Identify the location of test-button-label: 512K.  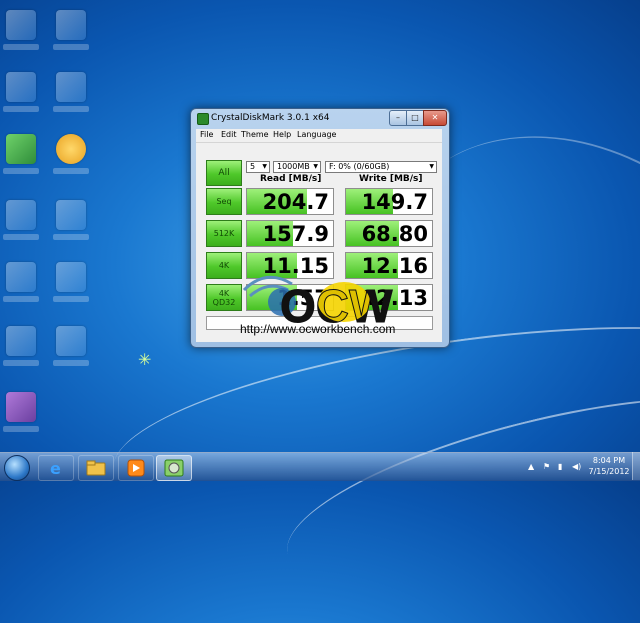
(224, 233).